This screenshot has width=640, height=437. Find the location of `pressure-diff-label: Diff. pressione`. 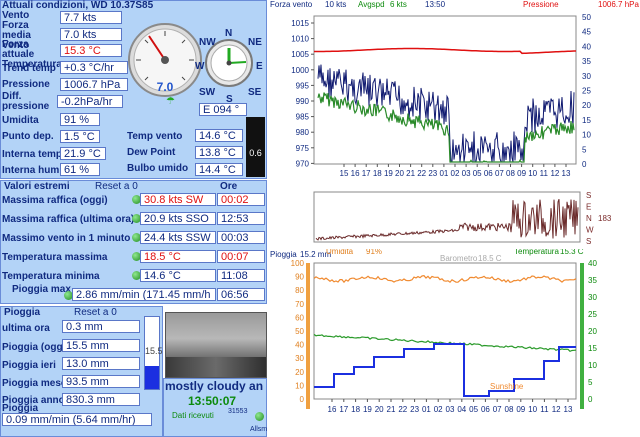

pressure-diff-label: Diff. pressione is located at coordinates (26, 101).